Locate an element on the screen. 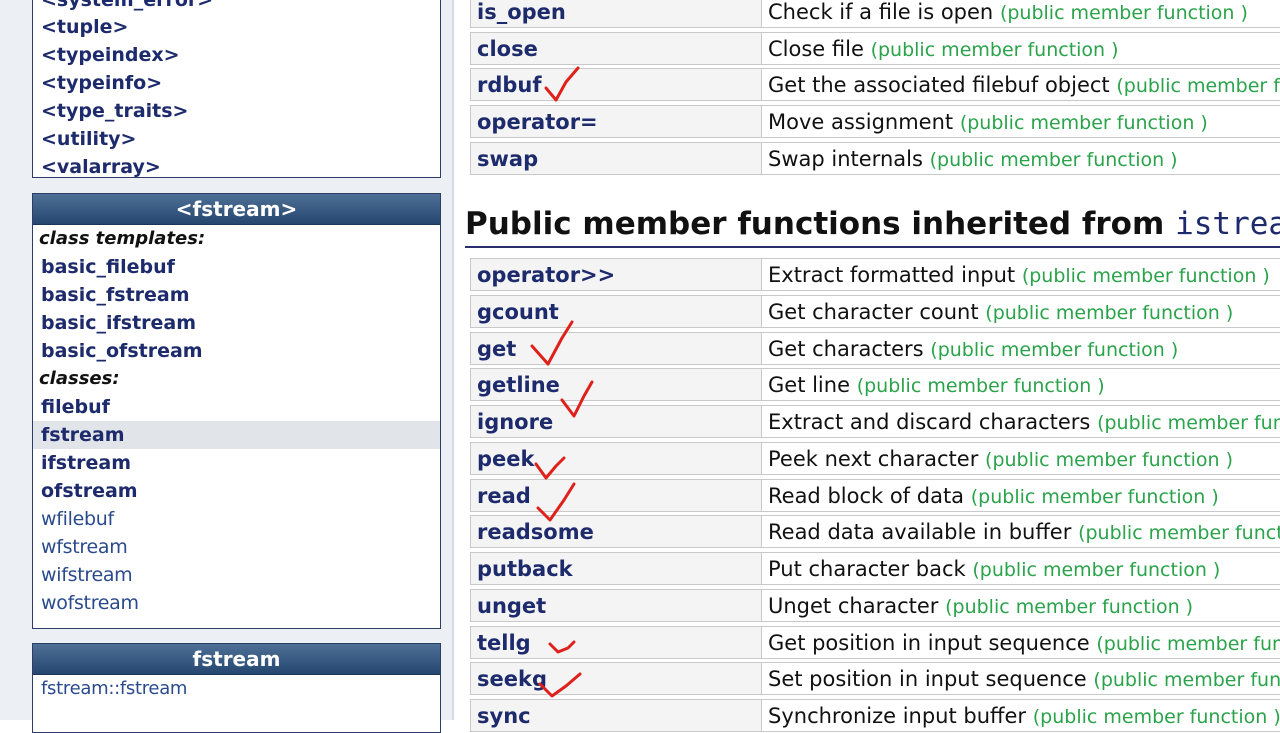 This screenshot has height=733, width=1280. more-items-clipped is located at coordinates (236, 709).